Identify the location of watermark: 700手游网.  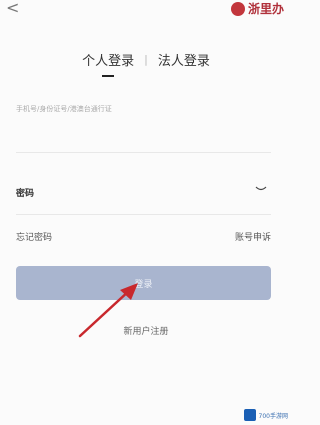
(265, 415).